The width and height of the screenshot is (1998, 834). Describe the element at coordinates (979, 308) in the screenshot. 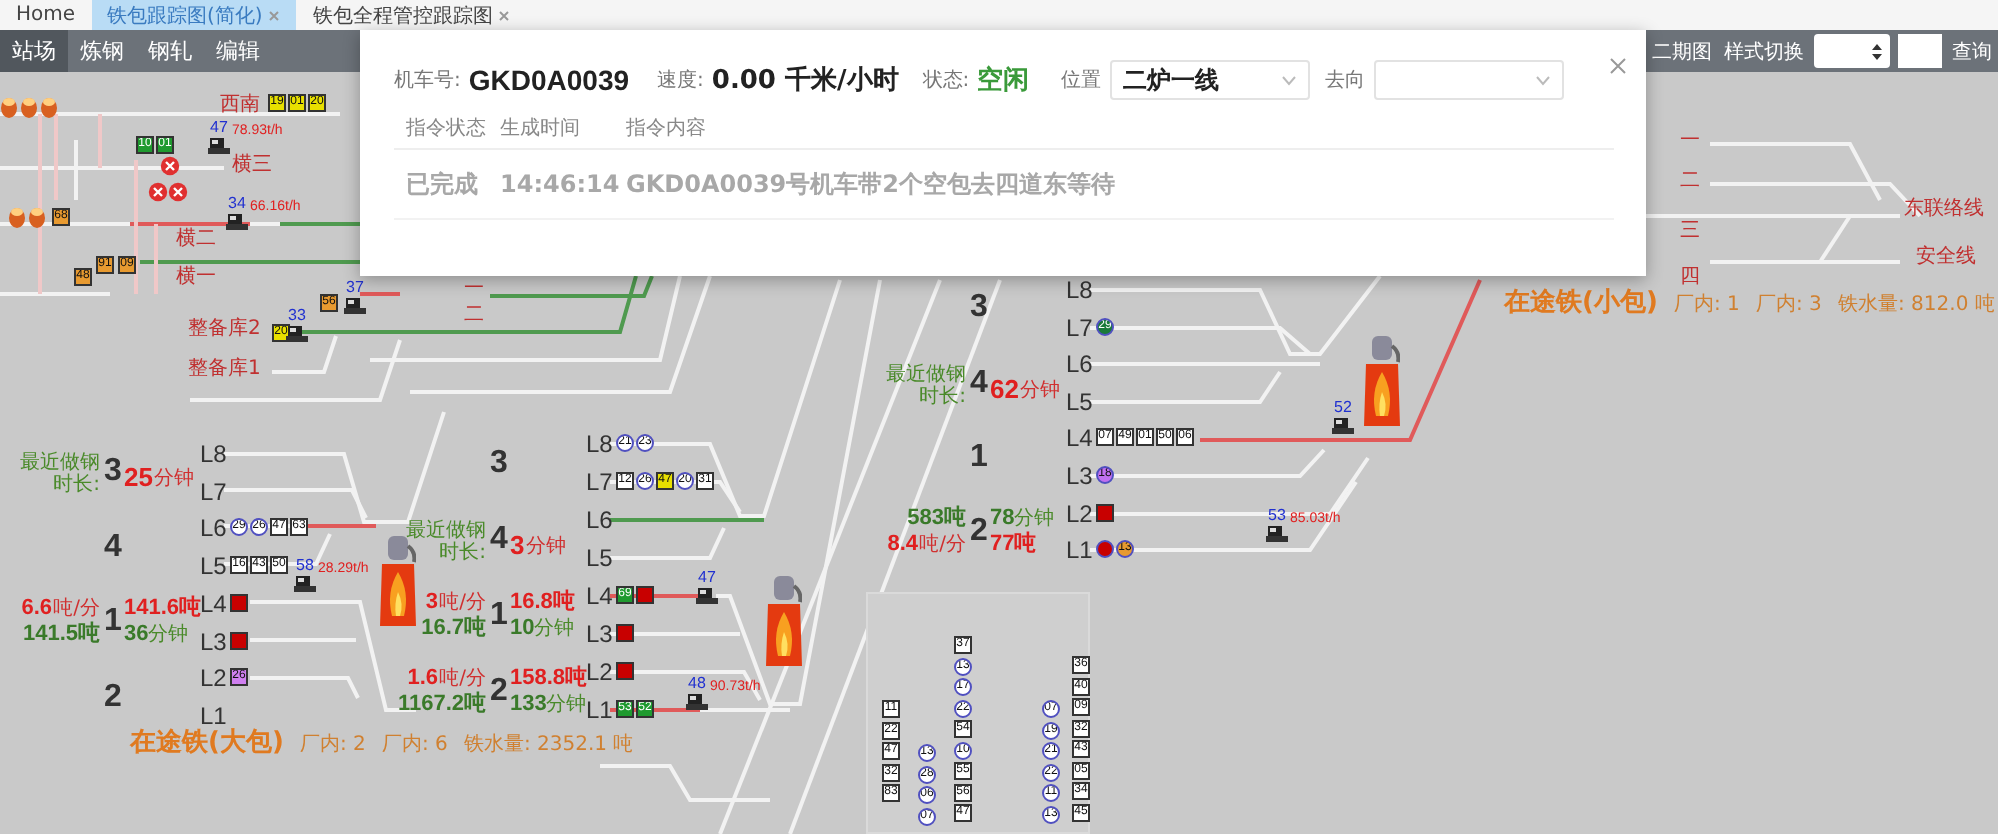

I see `group-number: 3` at that location.